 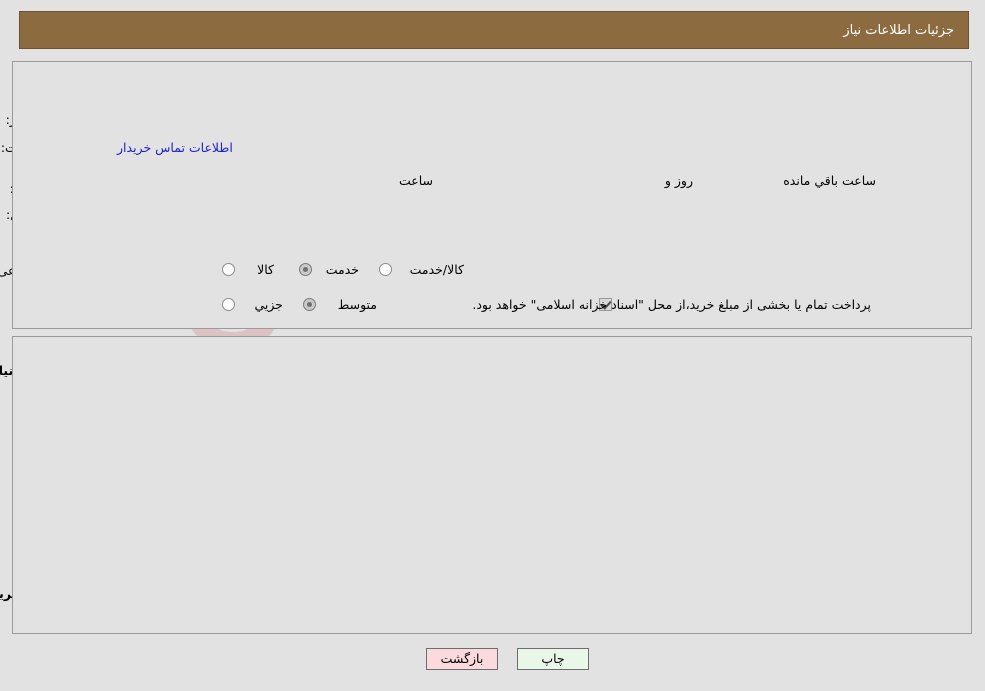 What do you see at coordinates (463, 659) in the screenshot?
I see `back-button: بازگشت` at bounding box center [463, 659].